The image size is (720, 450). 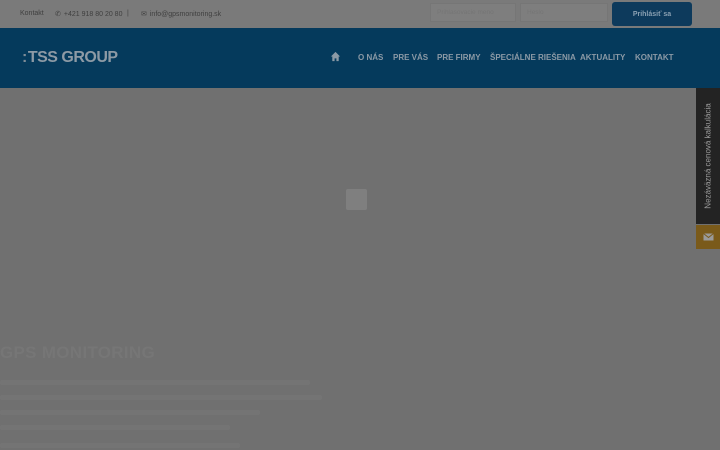 What do you see at coordinates (93, 14) in the screenshot?
I see `phone-number: +421 918 80 20 80` at bounding box center [93, 14].